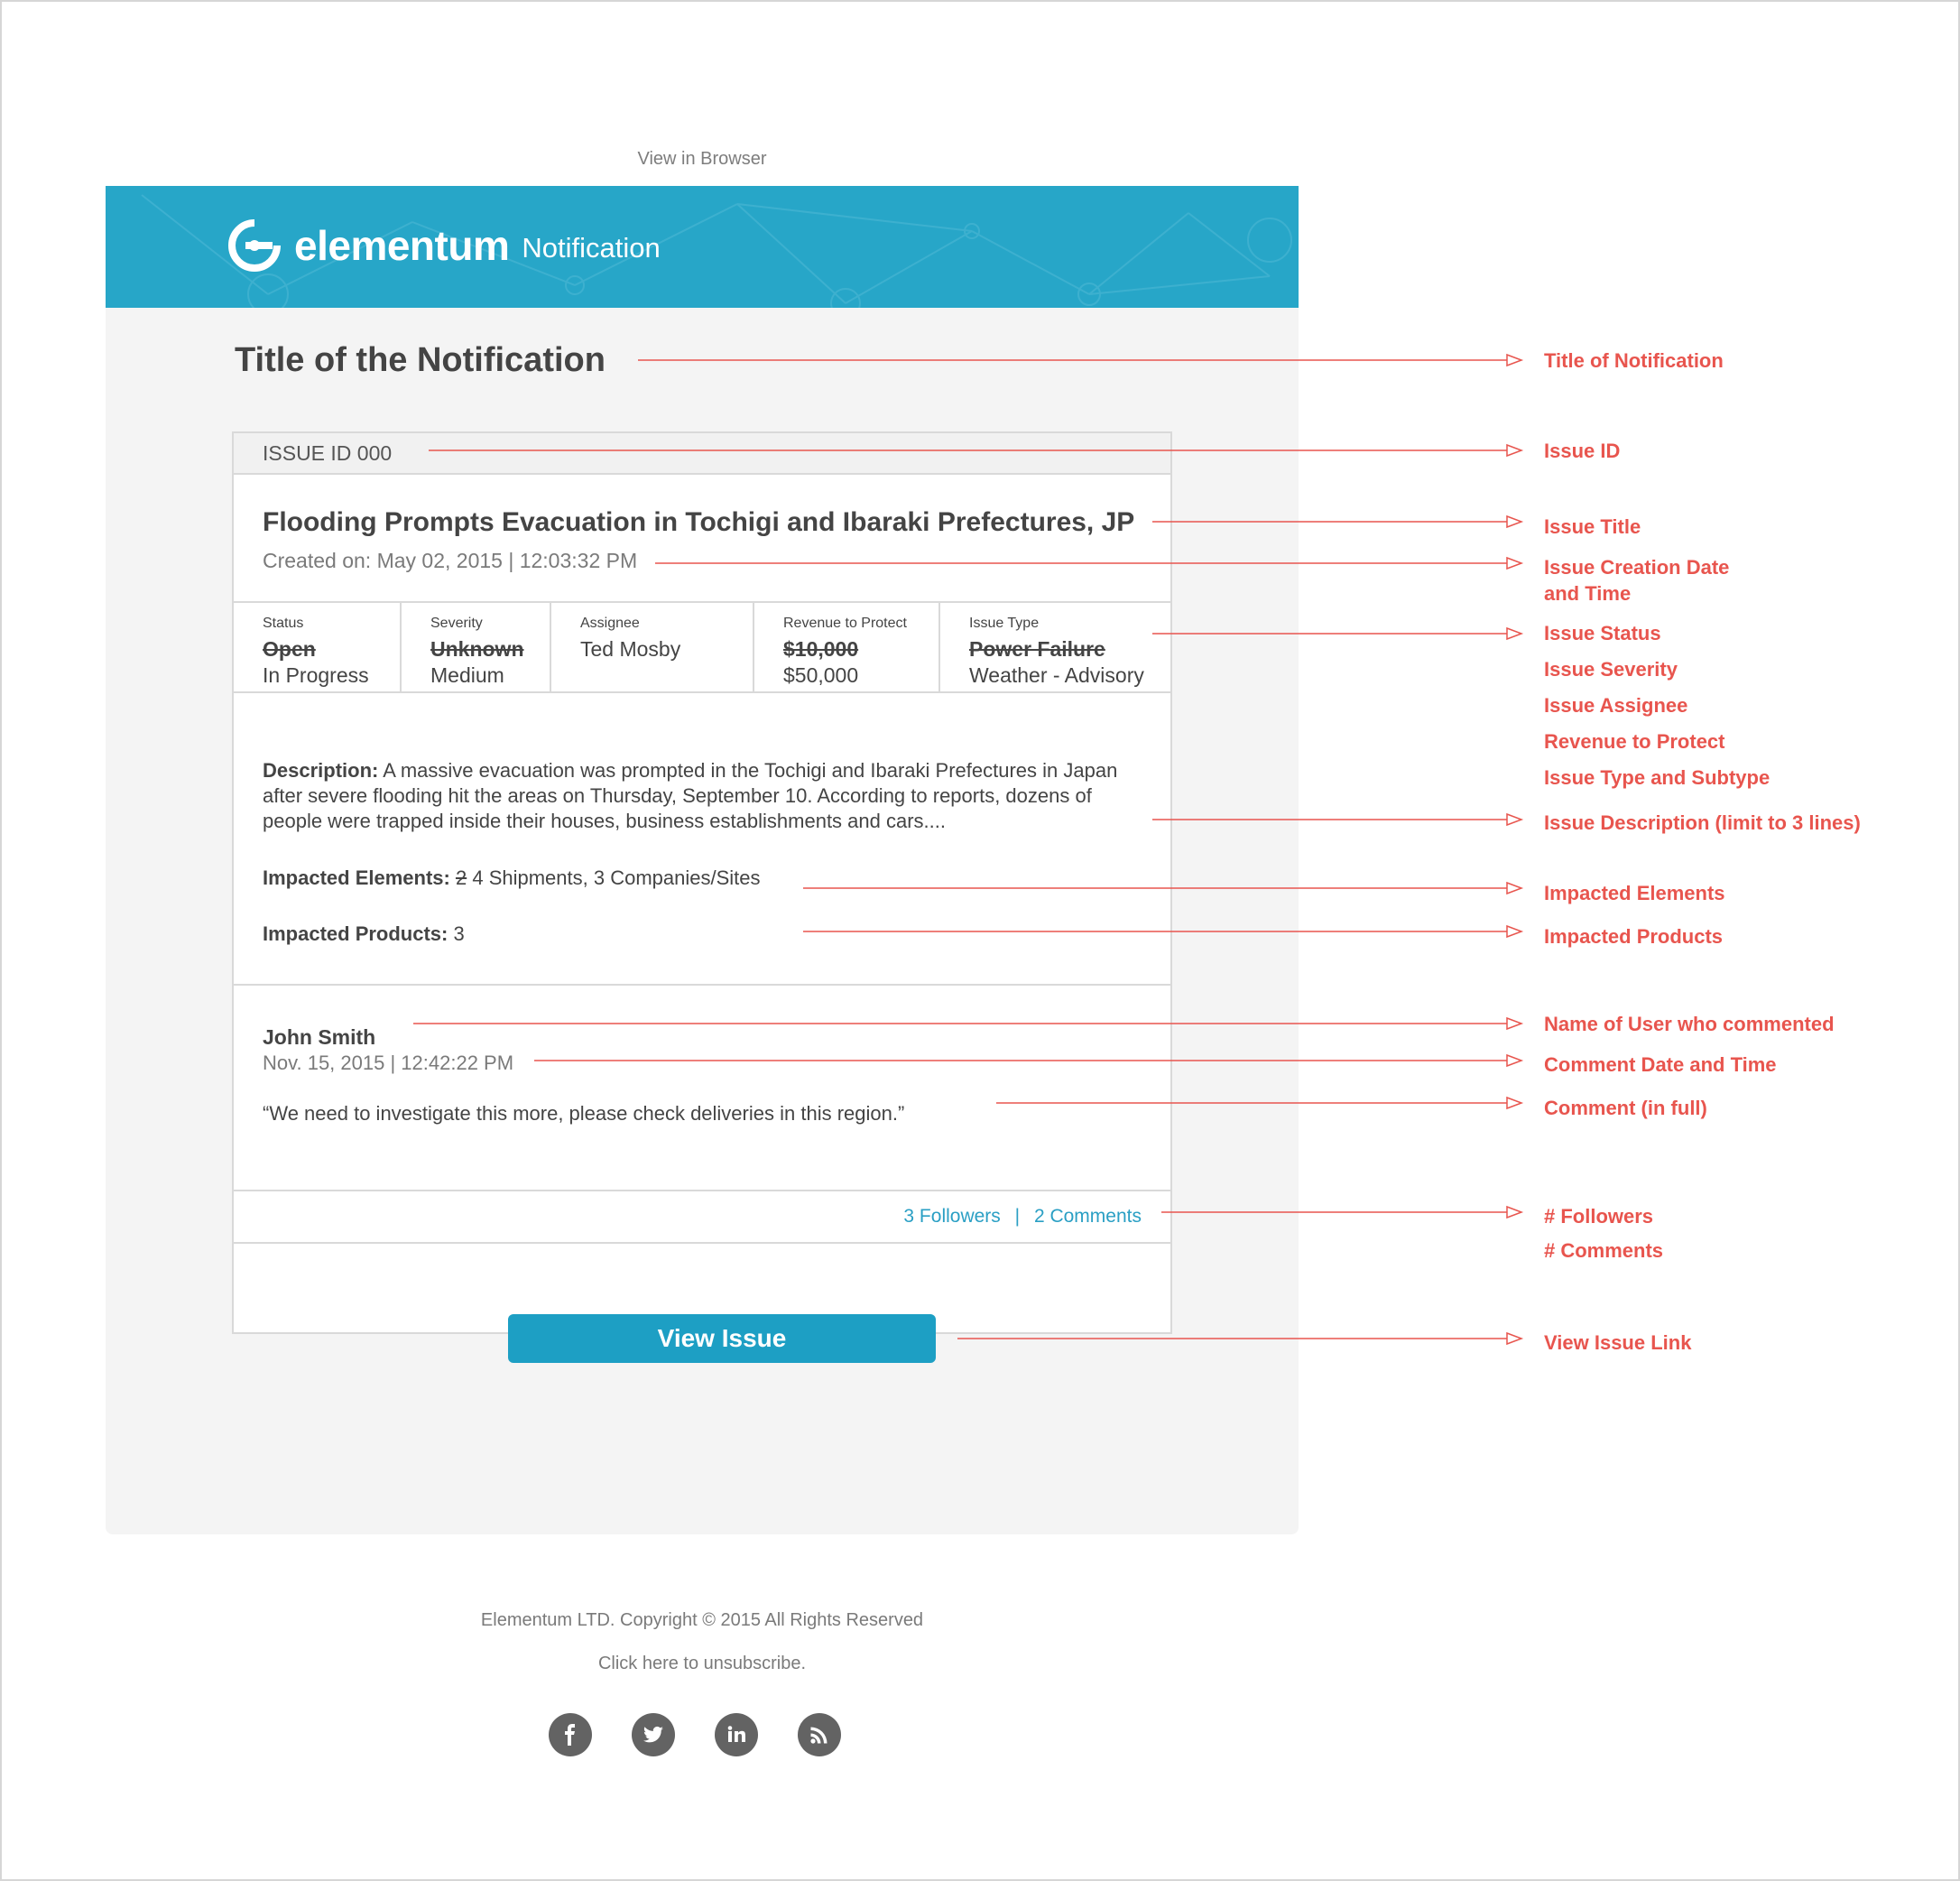 Image resolution: width=1960 pixels, height=1881 pixels. I want to click on meta-label: Assignee, so click(610, 623).